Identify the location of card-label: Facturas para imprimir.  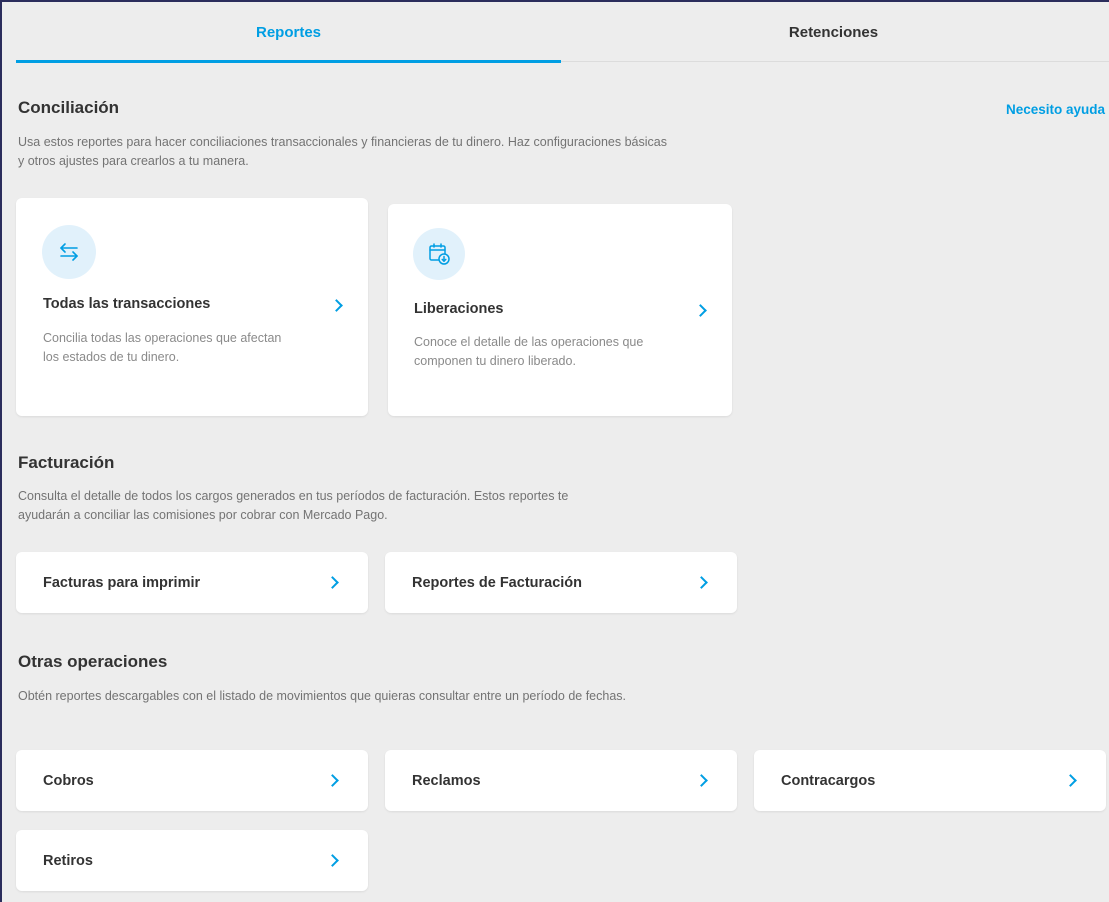
(122, 582).